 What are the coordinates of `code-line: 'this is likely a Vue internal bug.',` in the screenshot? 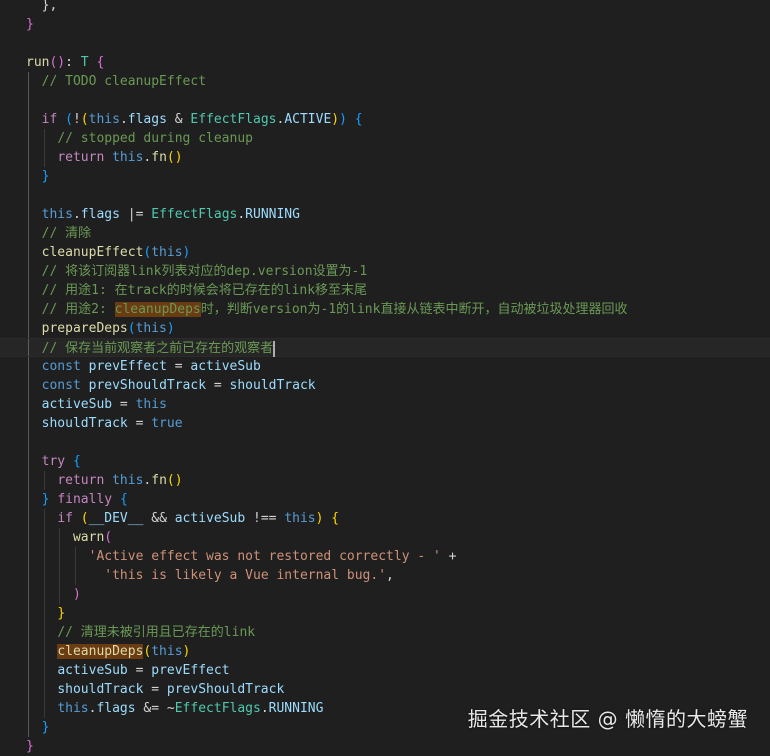 It's located at (385, 575).